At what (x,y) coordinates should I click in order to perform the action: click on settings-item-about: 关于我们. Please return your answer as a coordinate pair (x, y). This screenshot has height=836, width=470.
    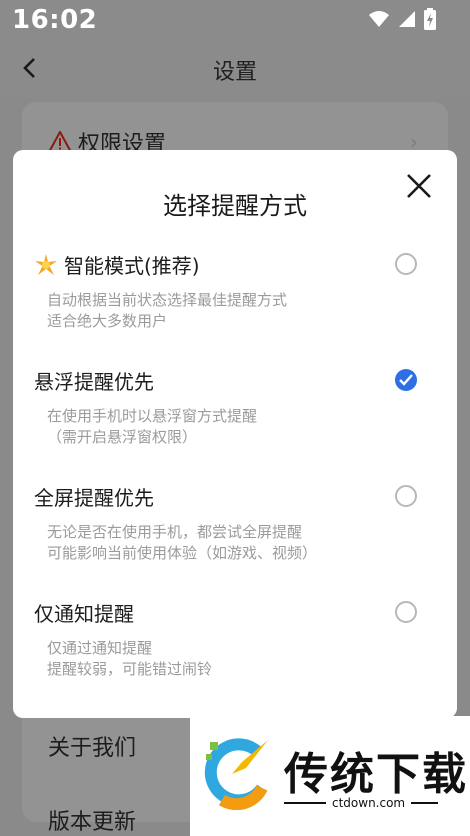
    Looking at the image, I should click on (92, 746).